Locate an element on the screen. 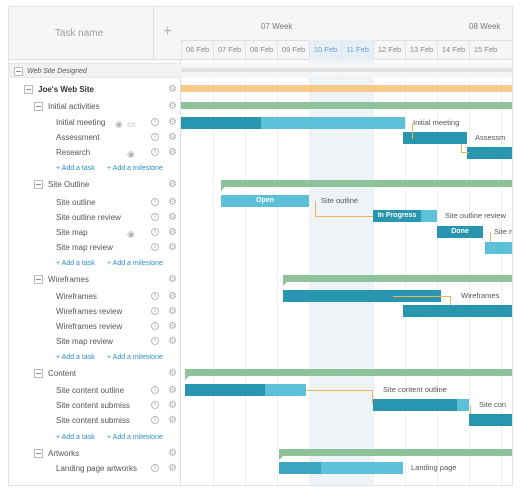  task-bar-site-outline: Open is located at coordinates (265, 201).